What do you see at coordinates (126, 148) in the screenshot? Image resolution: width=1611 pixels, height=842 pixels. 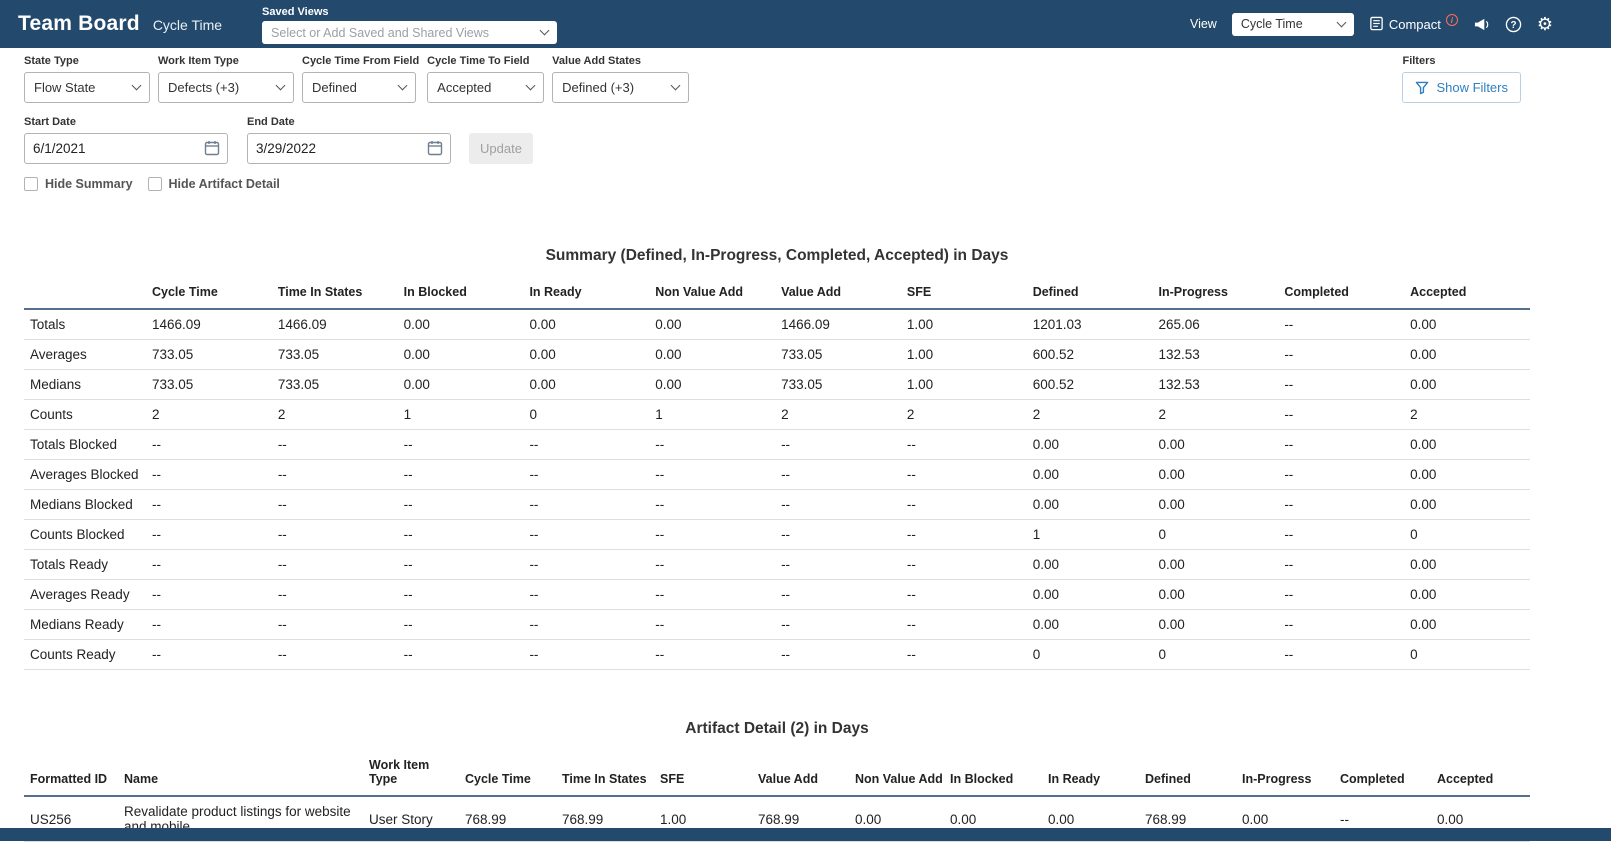 I see `start-date-input` at bounding box center [126, 148].